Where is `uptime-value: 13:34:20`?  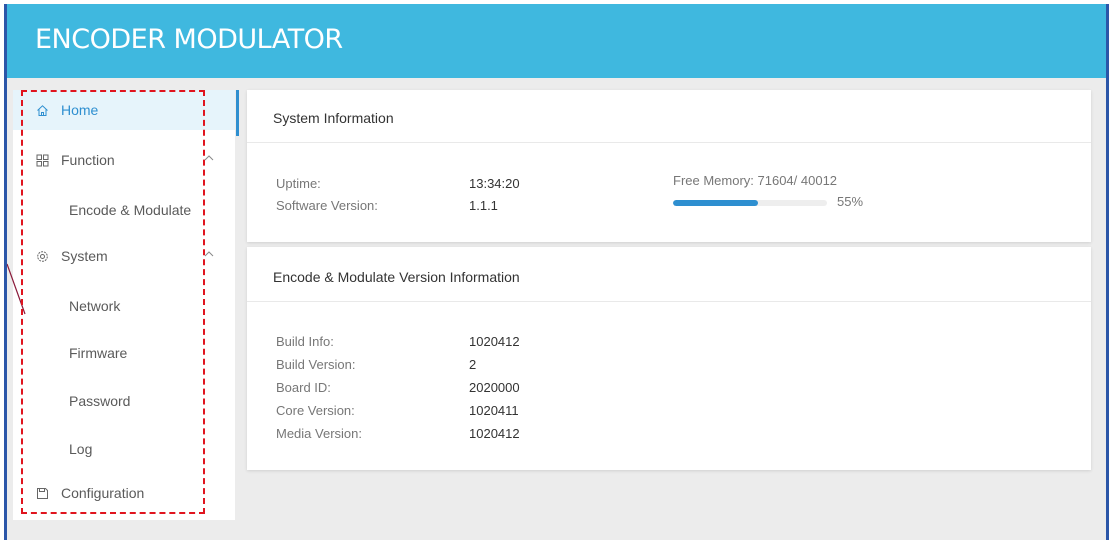
uptime-value: 13:34:20 is located at coordinates (494, 183).